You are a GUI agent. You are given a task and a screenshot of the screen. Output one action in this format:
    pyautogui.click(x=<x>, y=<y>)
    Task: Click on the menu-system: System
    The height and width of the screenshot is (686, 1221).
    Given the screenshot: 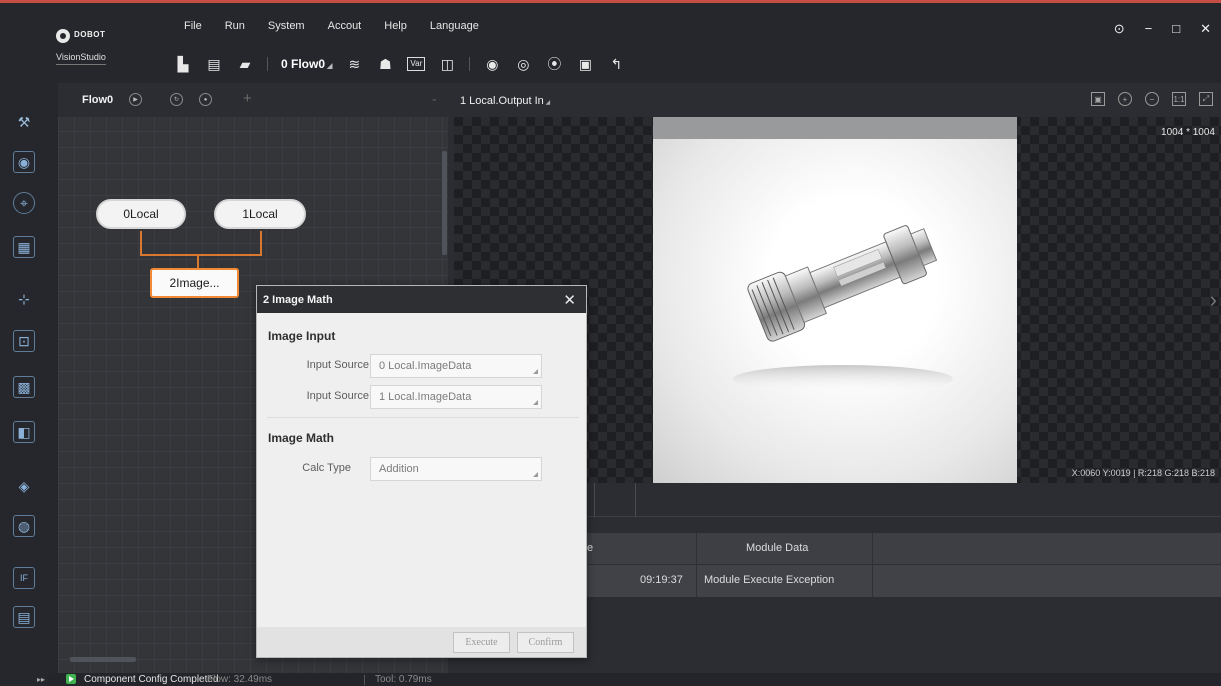 What is the action you would take?
    pyautogui.click(x=286, y=26)
    